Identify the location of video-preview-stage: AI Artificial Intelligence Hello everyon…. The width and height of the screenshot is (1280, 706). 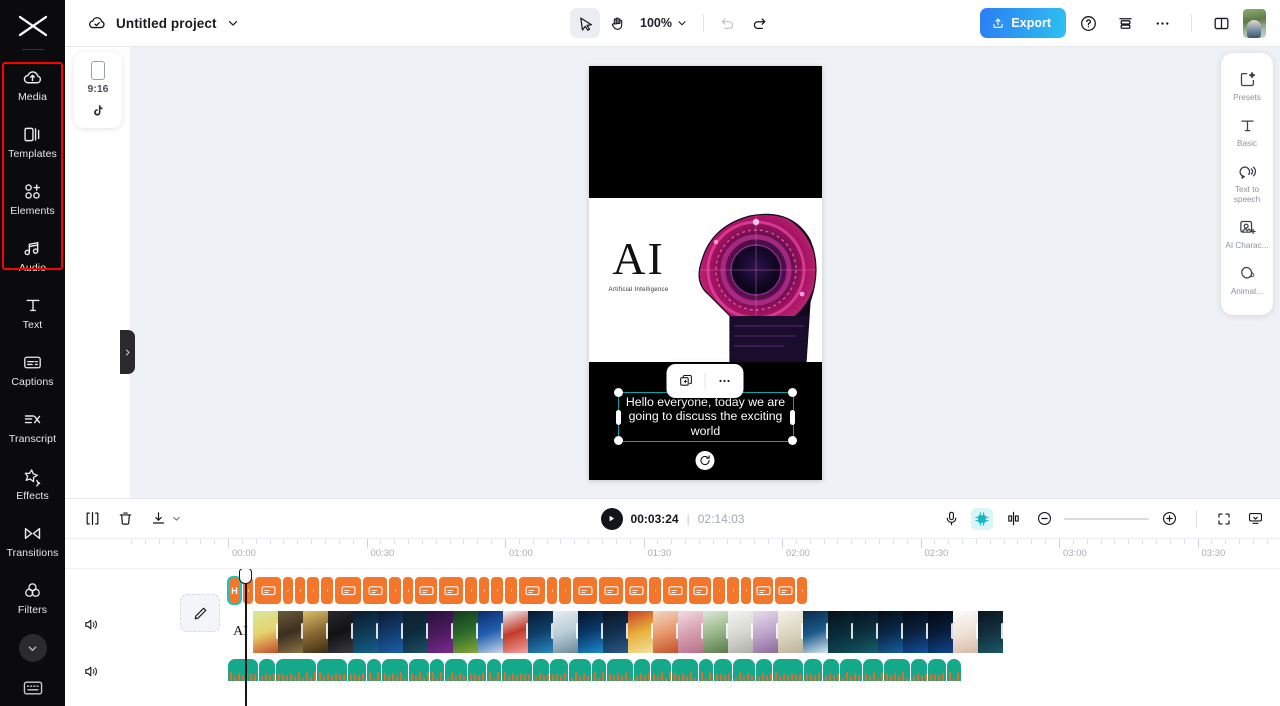
(705, 272).